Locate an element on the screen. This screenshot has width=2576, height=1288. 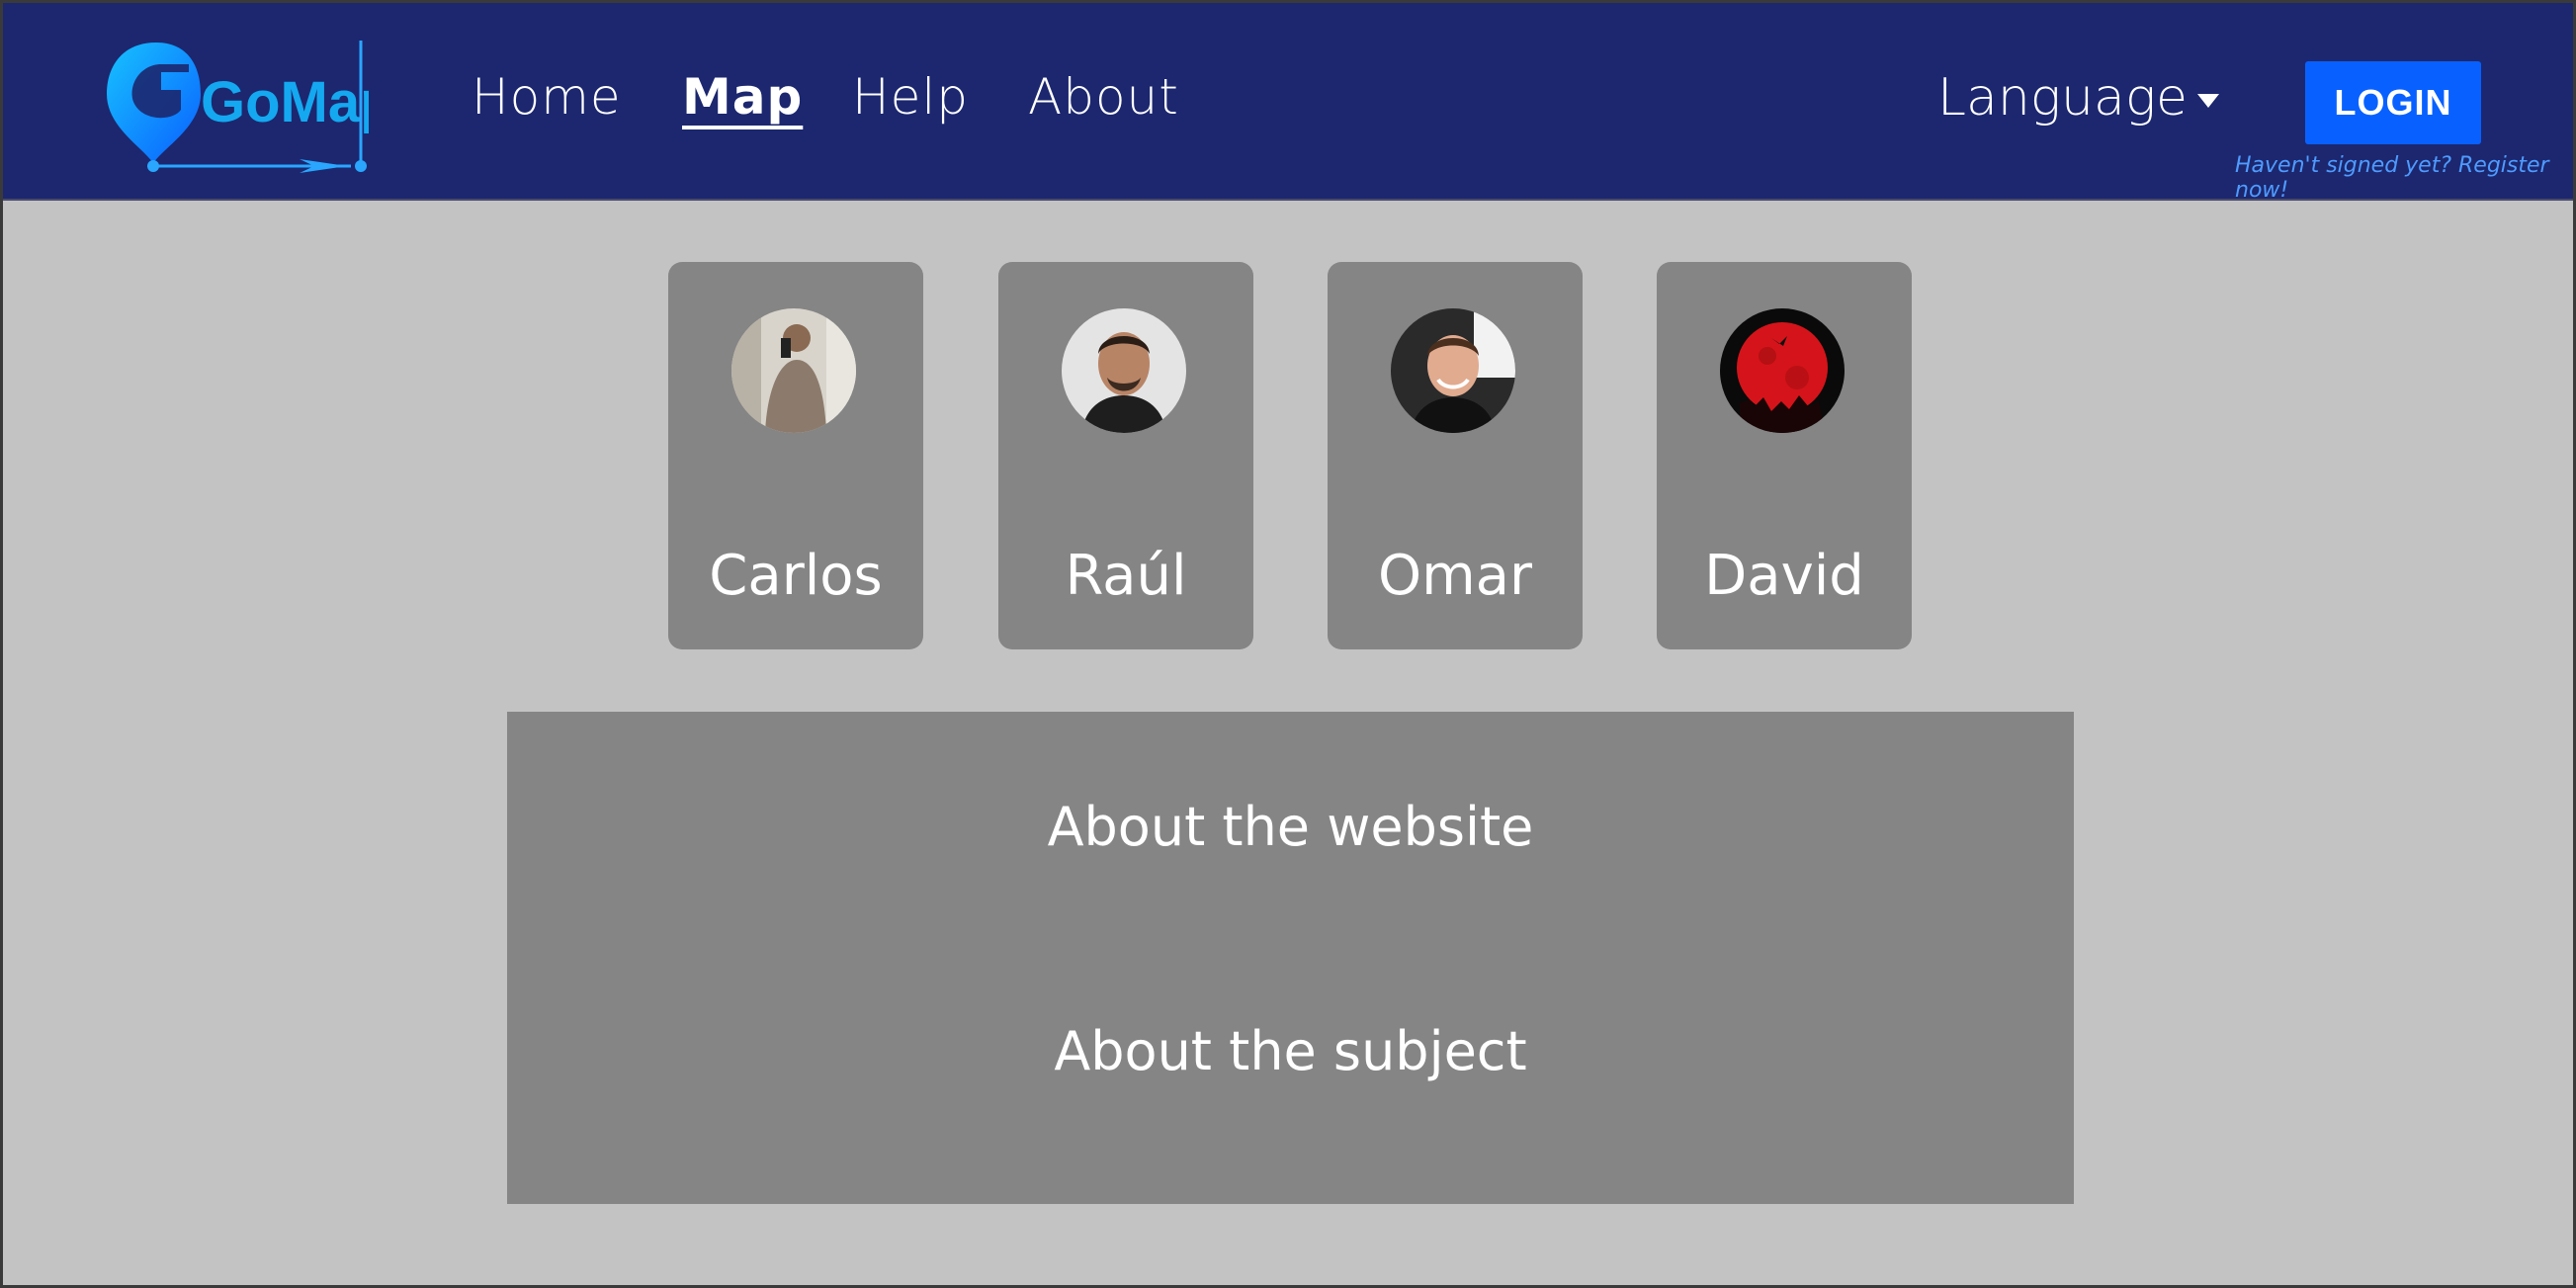
avatar-raul is located at coordinates (1124, 370).